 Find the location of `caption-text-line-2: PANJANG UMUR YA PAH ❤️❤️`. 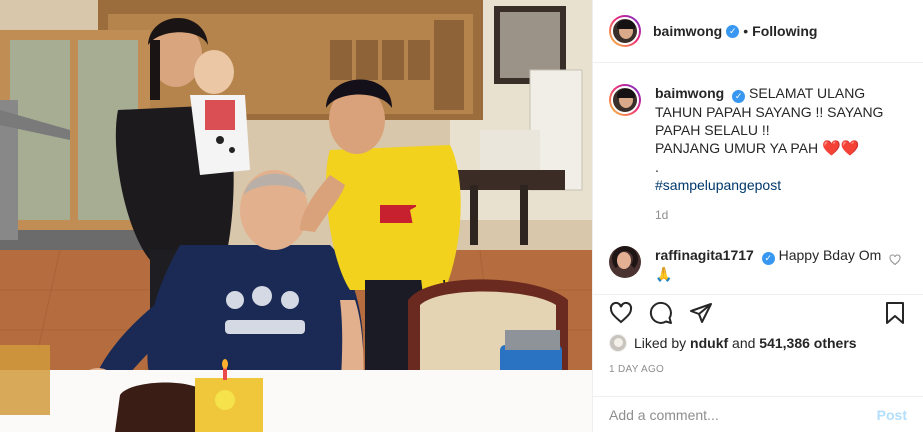

caption-text-line-2: PANJANG UMUR YA PAH ❤️❤️ is located at coordinates (775, 148).